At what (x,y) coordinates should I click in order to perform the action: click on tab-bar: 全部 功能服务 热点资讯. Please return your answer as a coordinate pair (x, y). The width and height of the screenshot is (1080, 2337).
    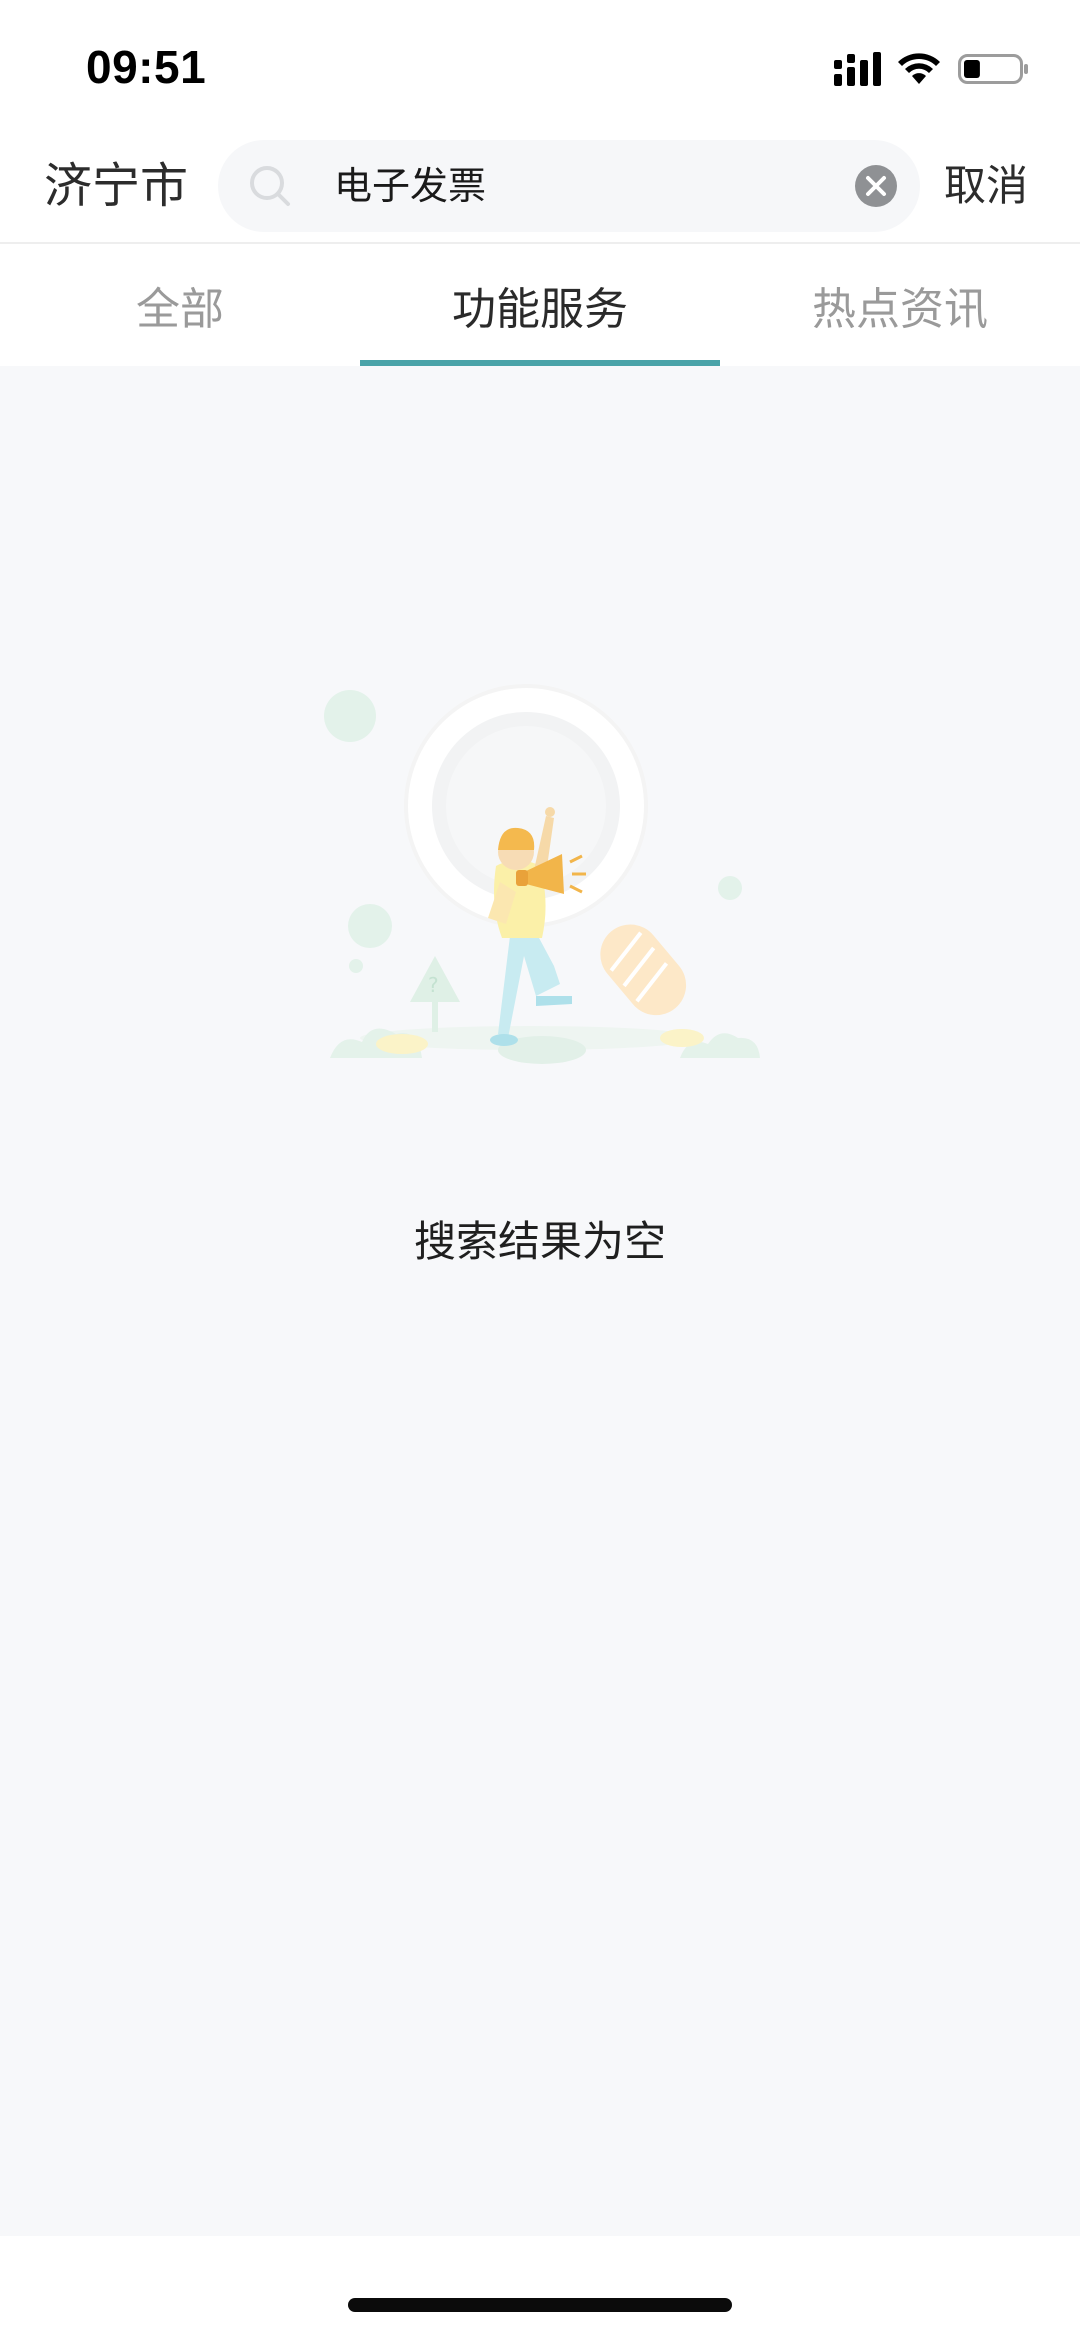
    Looking at the image, I should click on (540, 305).